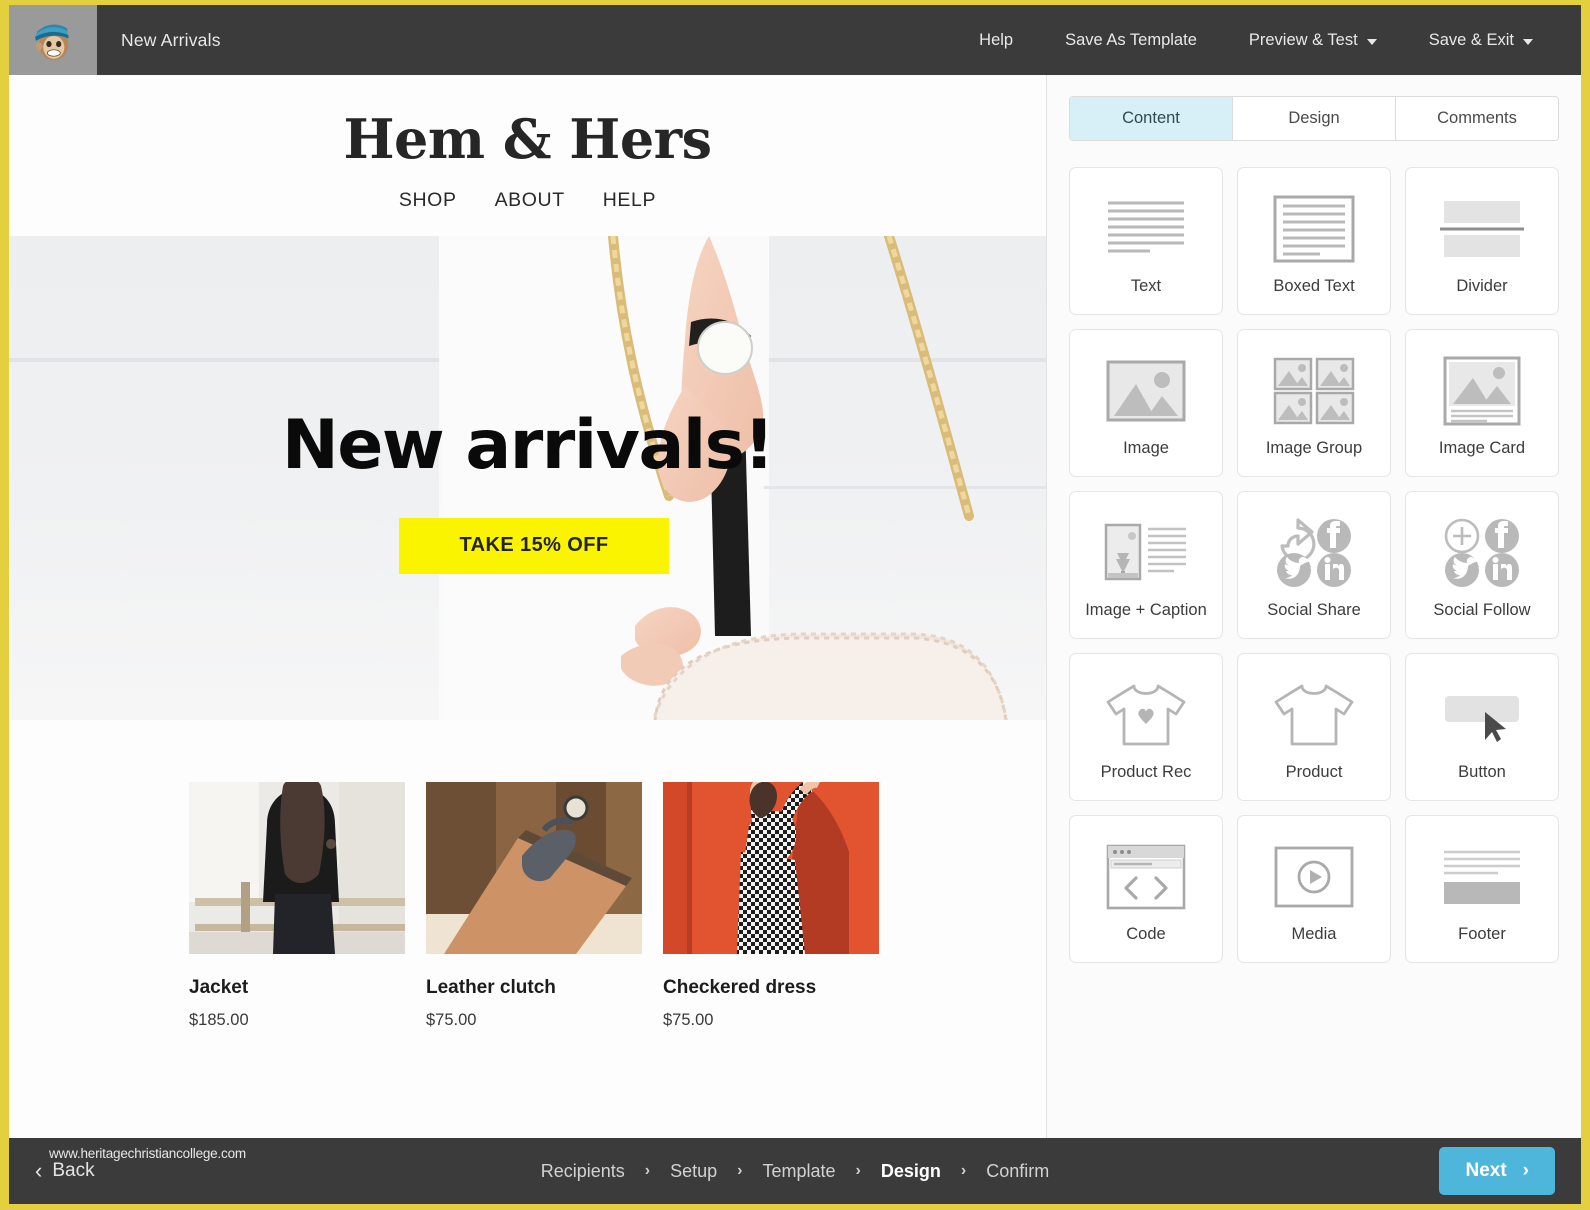  I want to click on block-image-card: Image Card, so click(1482, 403).